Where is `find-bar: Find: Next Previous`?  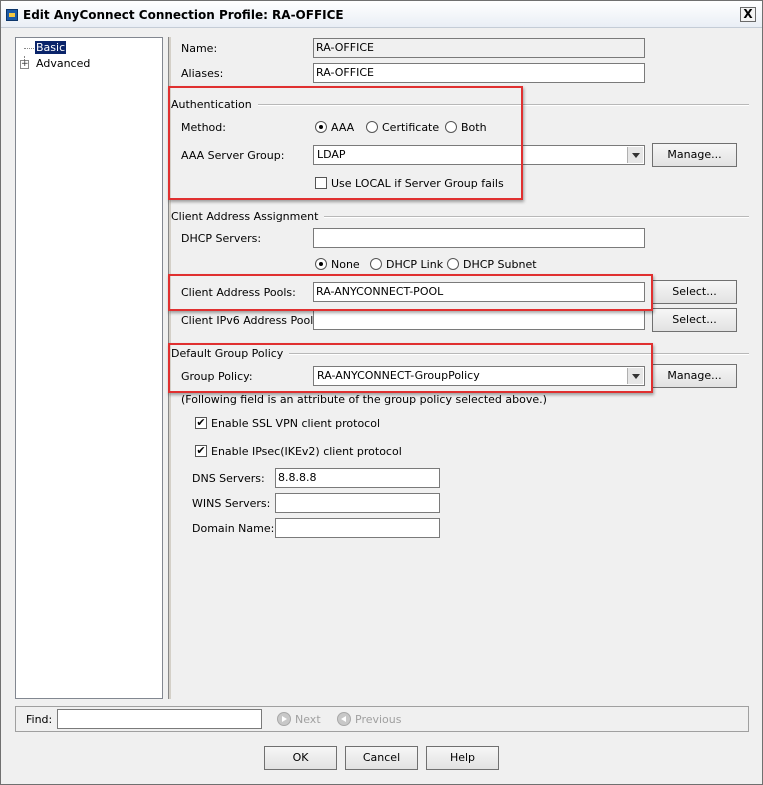
find-bar: Find: Next Previous is located at coordinates (382, 719).